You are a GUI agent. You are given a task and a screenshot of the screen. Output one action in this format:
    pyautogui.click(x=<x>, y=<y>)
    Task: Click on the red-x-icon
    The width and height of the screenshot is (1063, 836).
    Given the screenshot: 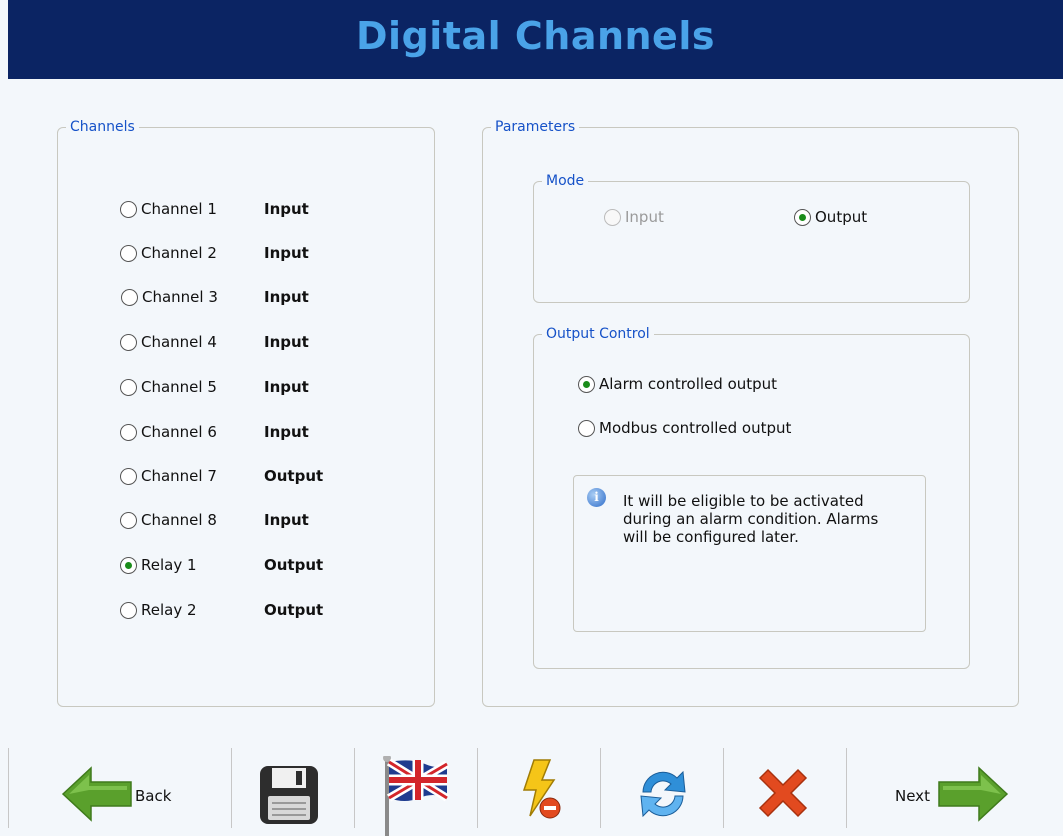 What is the action you would take?
    pyautogui.click(x=783, y=793)
    